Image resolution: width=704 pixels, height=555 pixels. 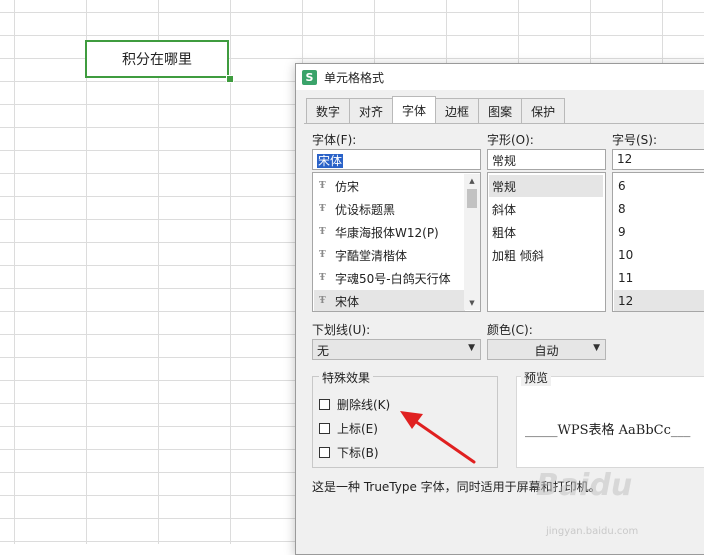 I want to click on annotation-arrow-icon, so click(x=438, y=437).